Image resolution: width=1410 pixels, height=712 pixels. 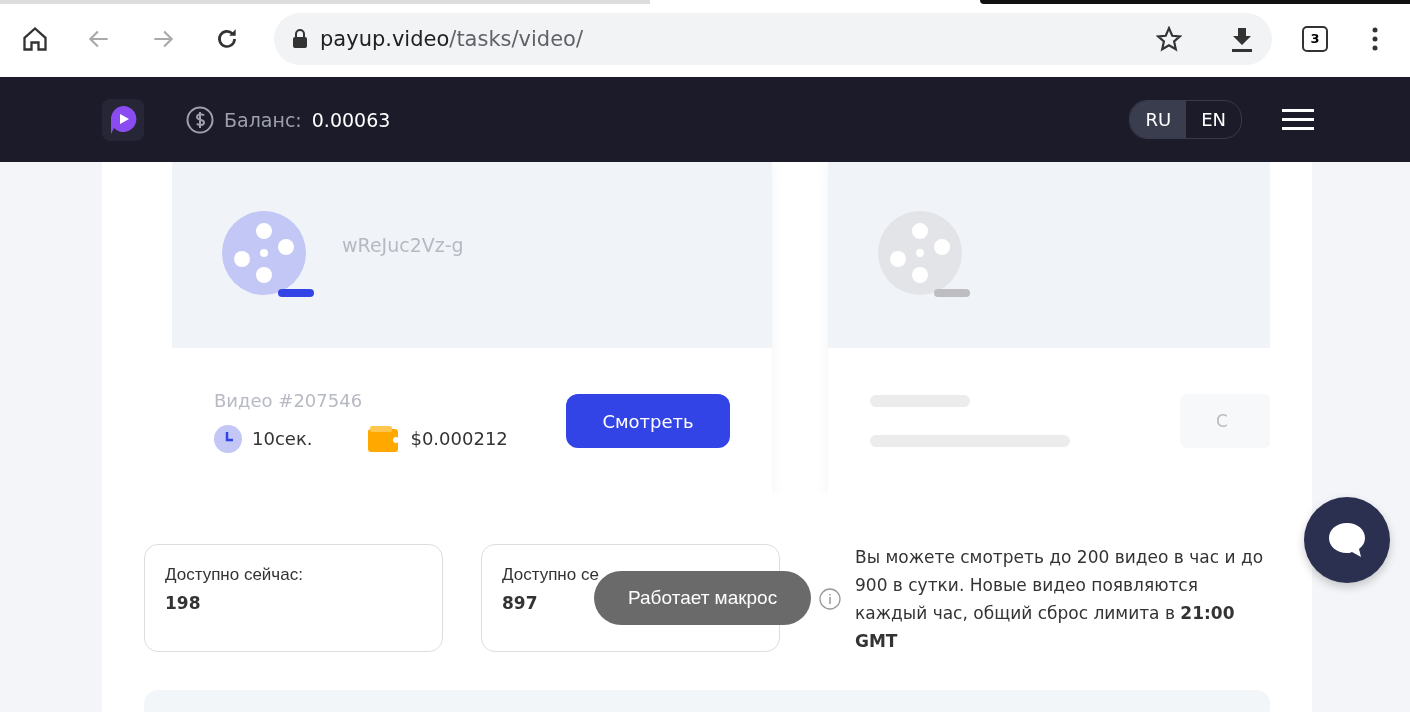 What do you see at coordinates (263, 119) in the screenshot?
I see `balance-label: Баланс:` at bounding box center [263, 119].